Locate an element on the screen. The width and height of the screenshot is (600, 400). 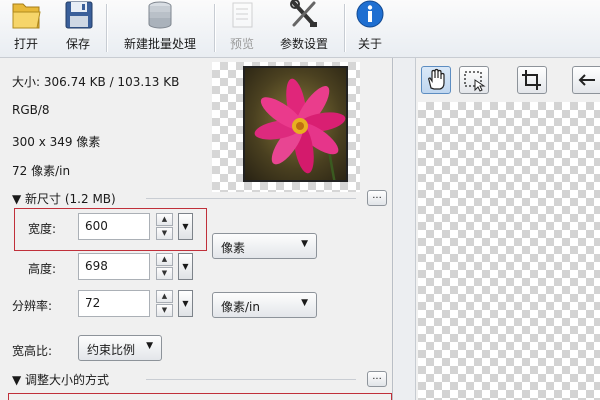
about-label: 关于 is located at coordinates (369, 44).